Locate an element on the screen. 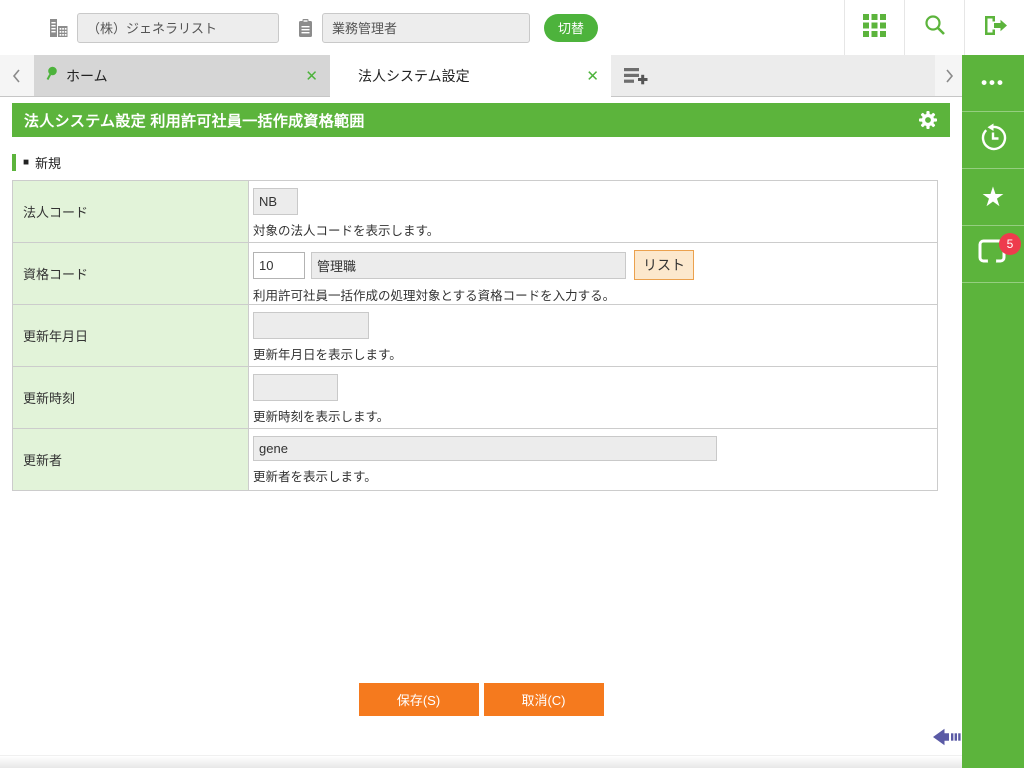 This screenshot has width=1024, height=768. new-tab-button is located at coordinates (635, 75).